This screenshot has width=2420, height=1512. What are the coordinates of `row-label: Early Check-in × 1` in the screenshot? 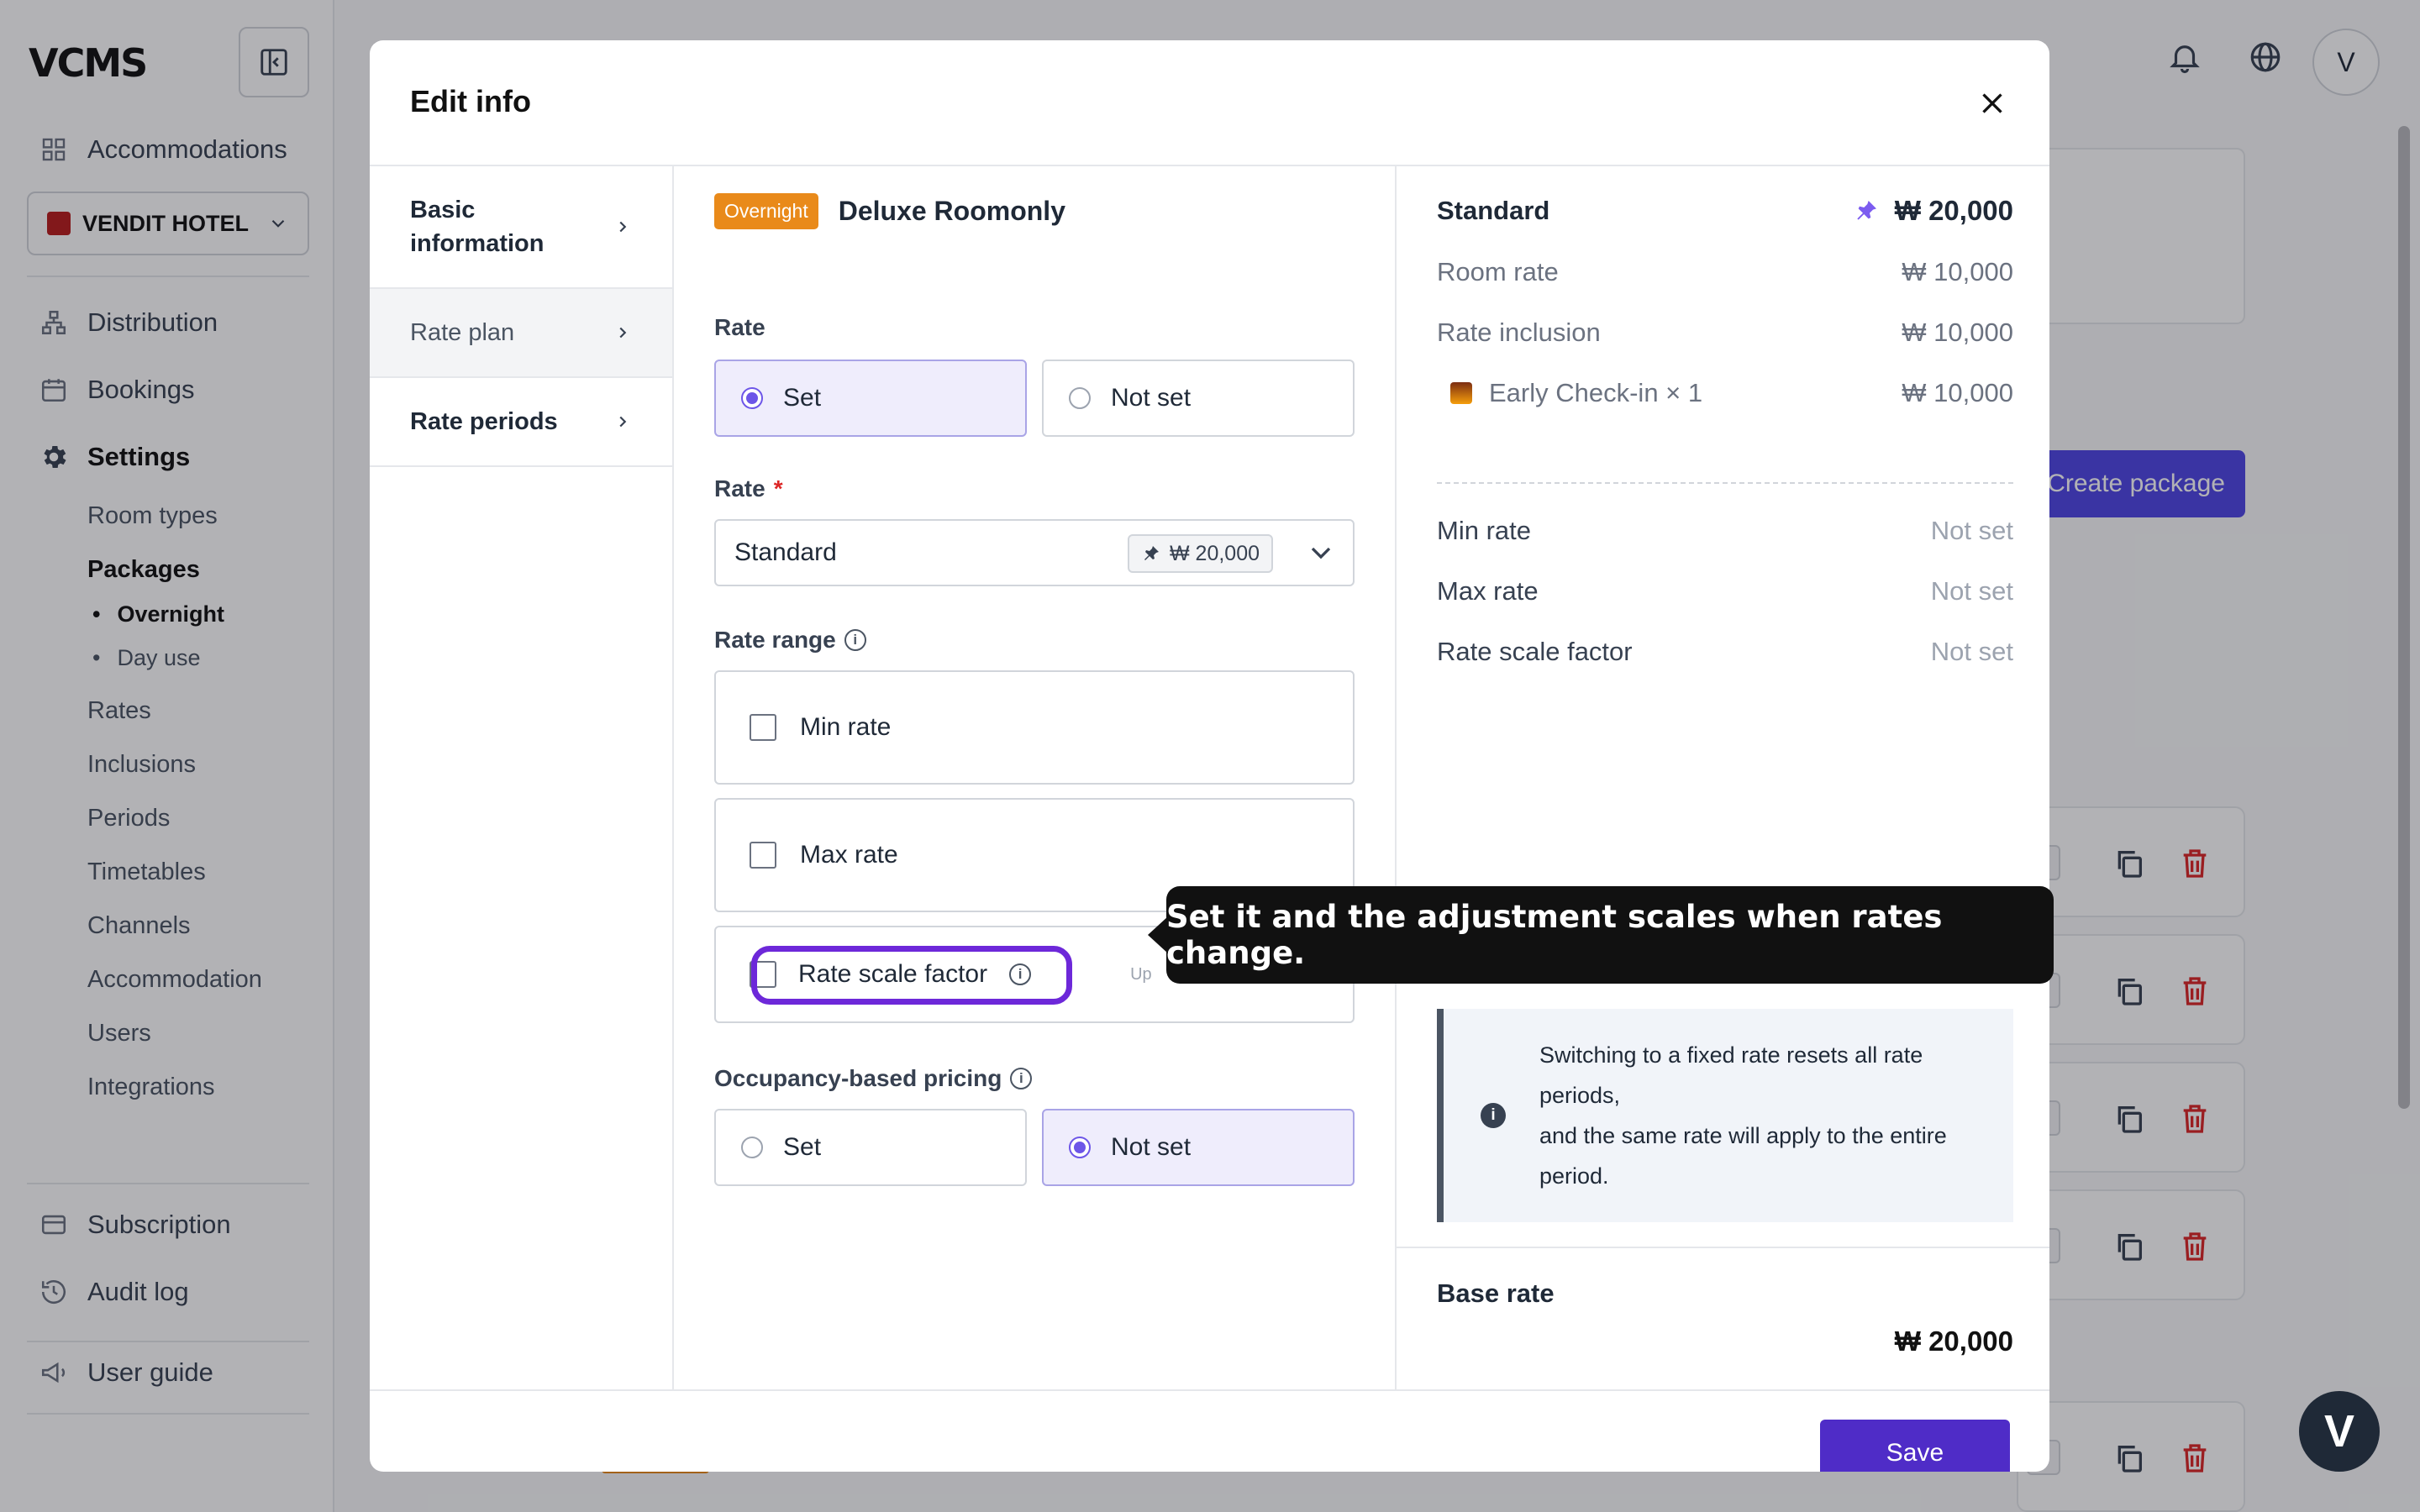 It's located at (1596, 392).